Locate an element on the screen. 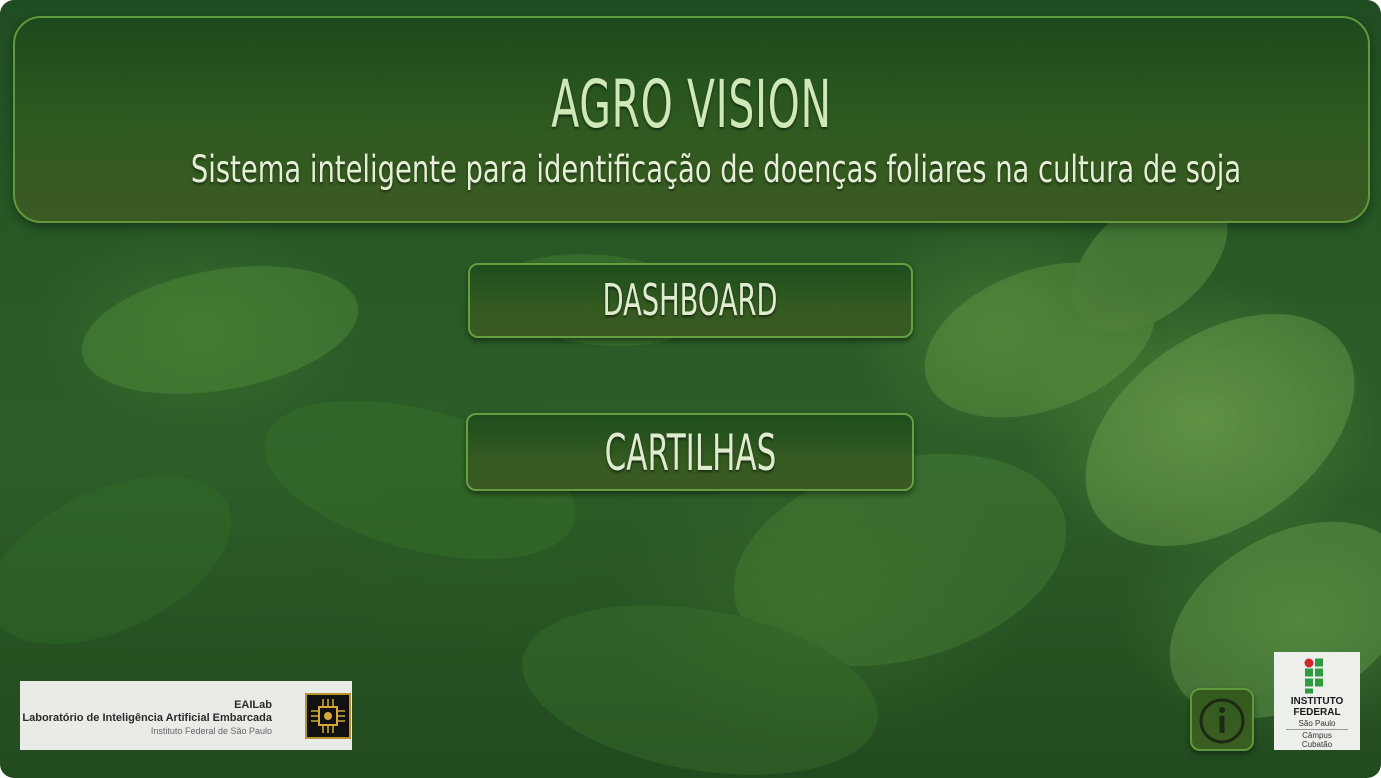  cartilhas-button-label: CARTILHAS is located at coordinates (690, 453).